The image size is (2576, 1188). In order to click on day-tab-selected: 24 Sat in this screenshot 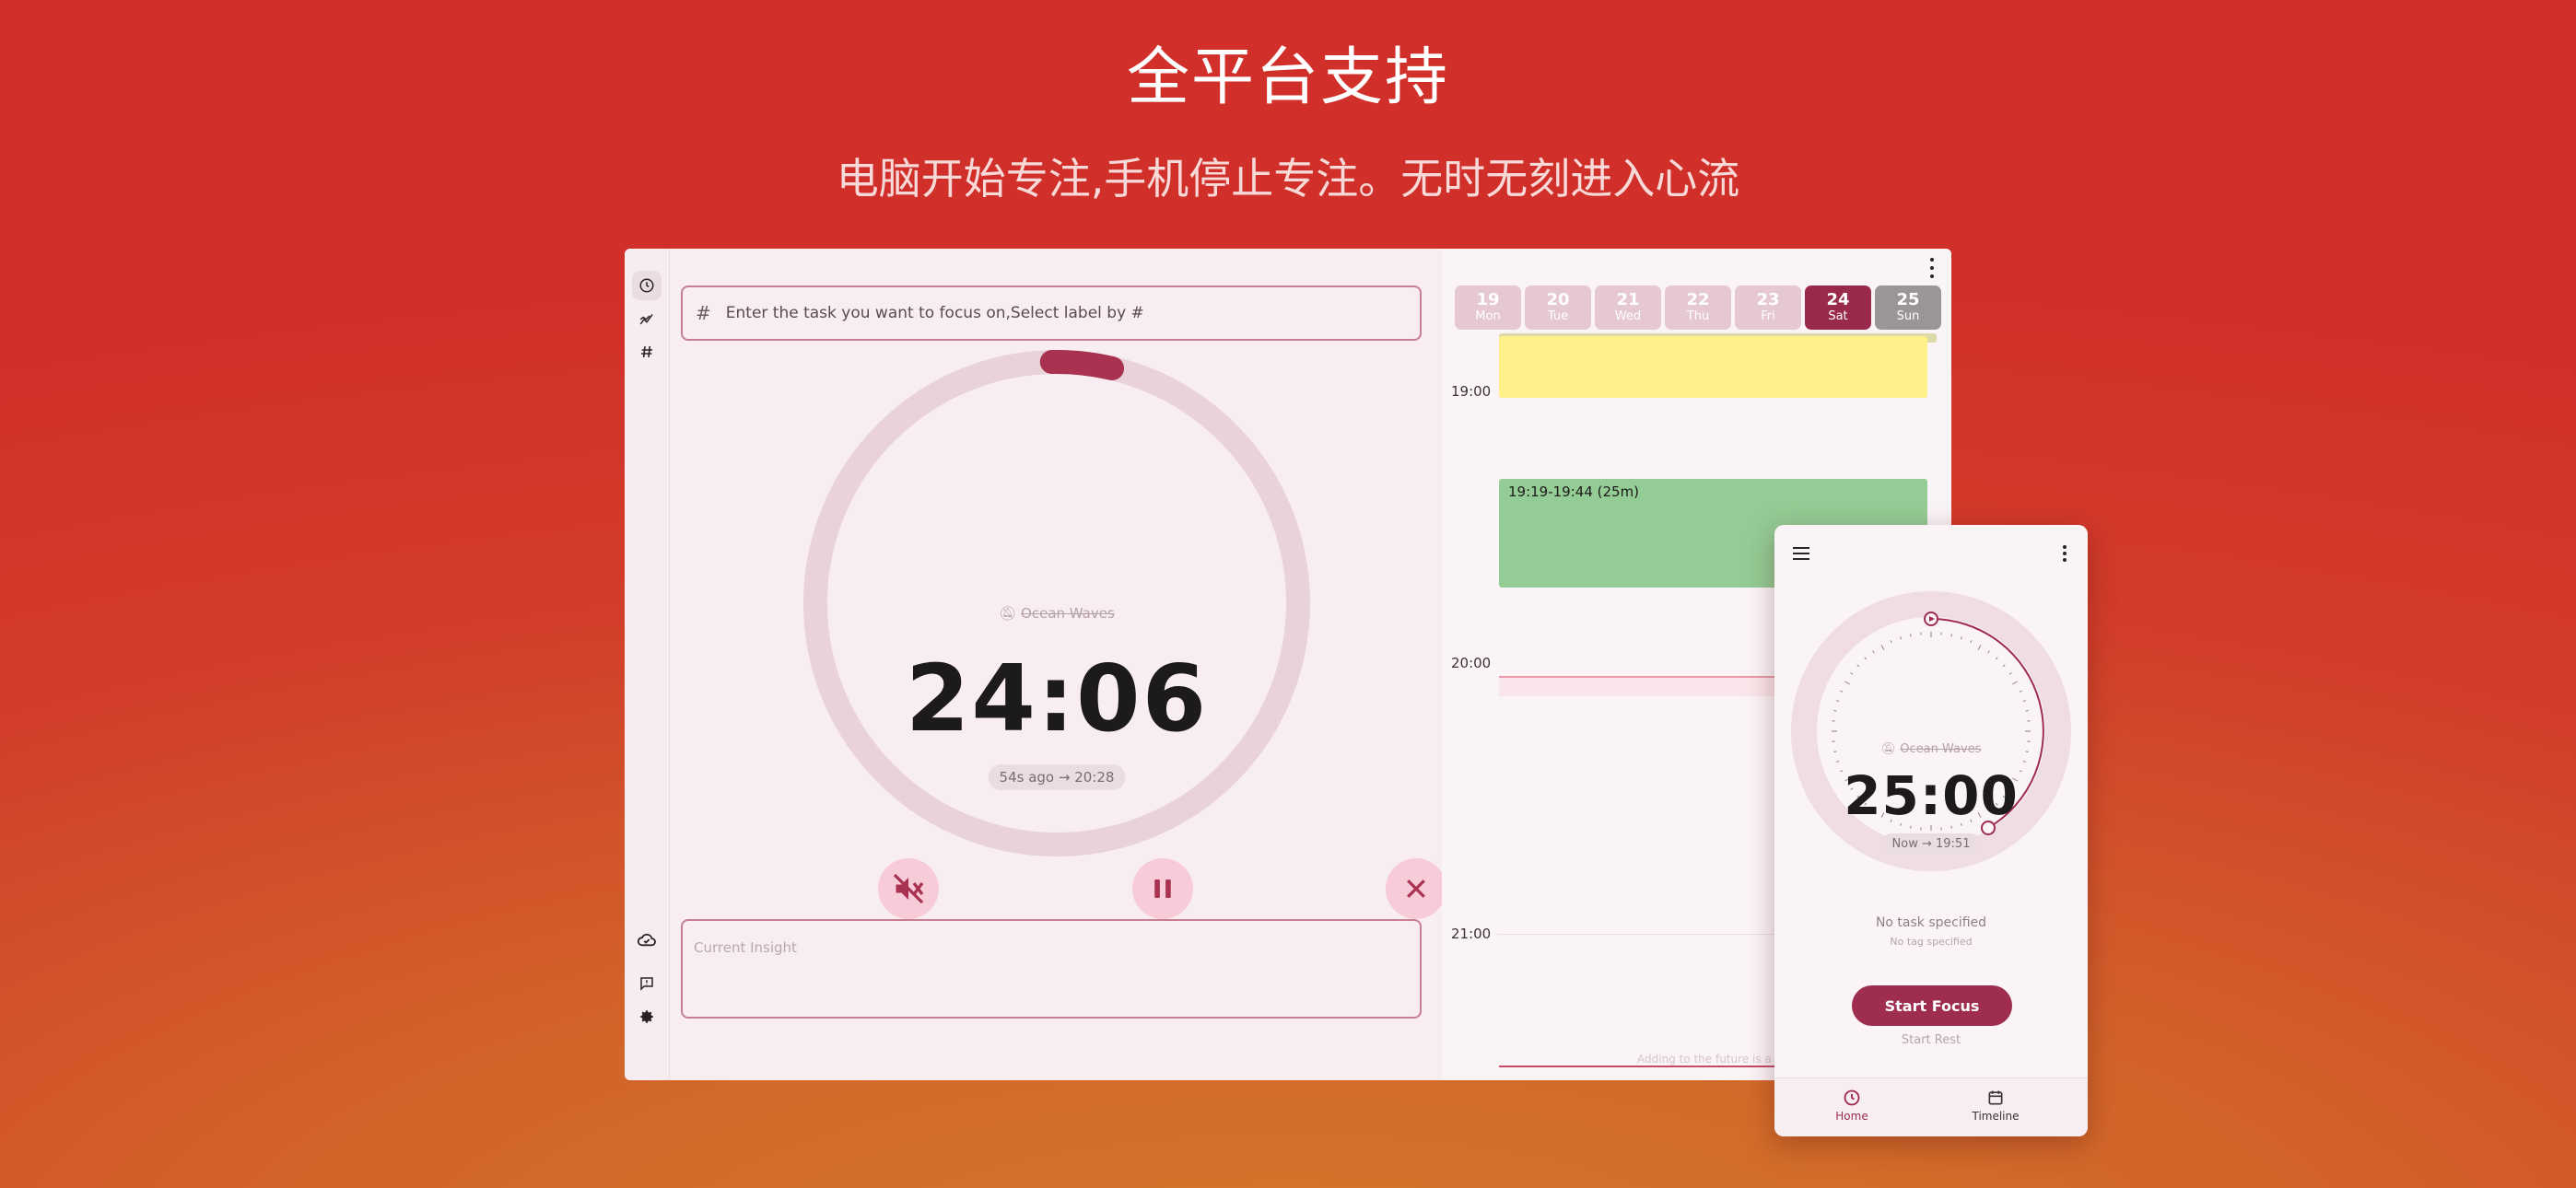, I will do `click(1838, 307)`.